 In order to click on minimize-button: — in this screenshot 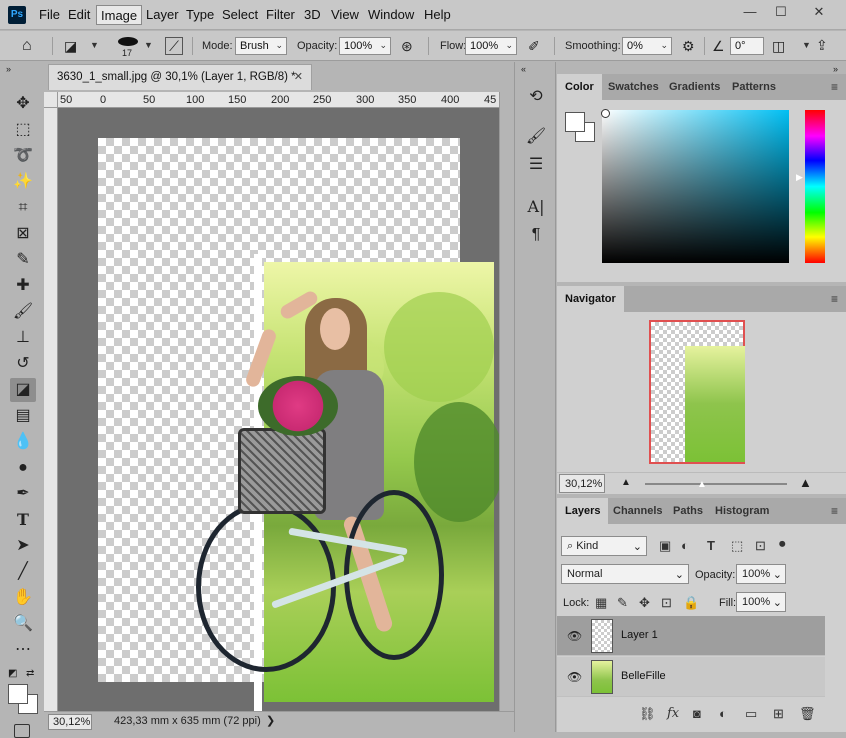, I will do `click(750, 13)`.